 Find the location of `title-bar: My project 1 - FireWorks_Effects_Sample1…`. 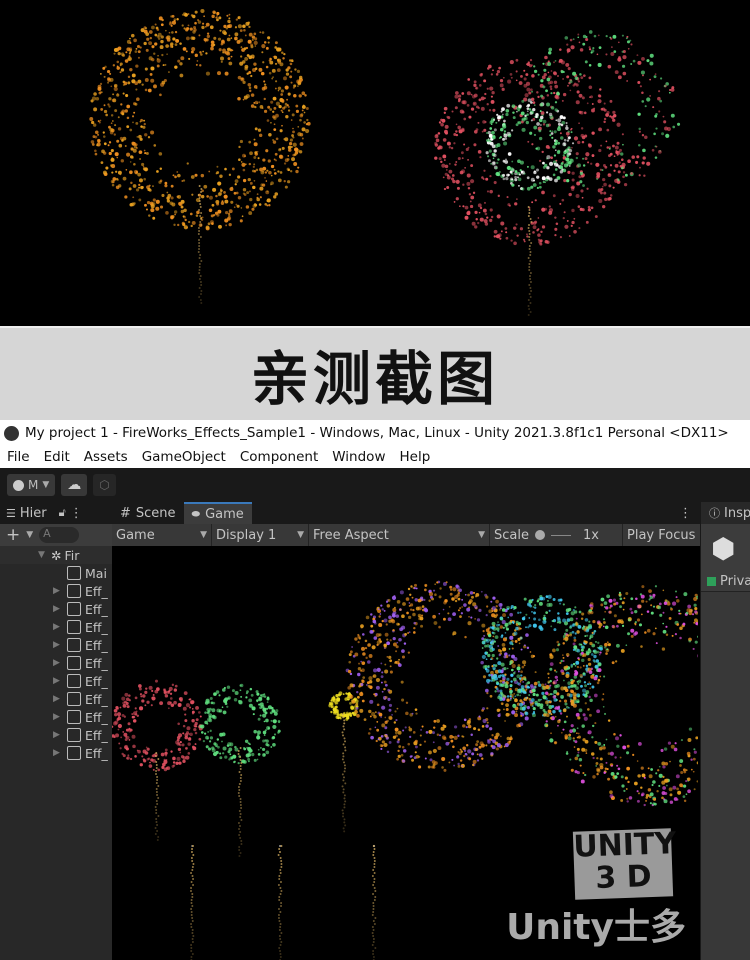

title-bar: My project 1 - FireWorks_Effects_Sample1… is located at coordinates (375, 433).